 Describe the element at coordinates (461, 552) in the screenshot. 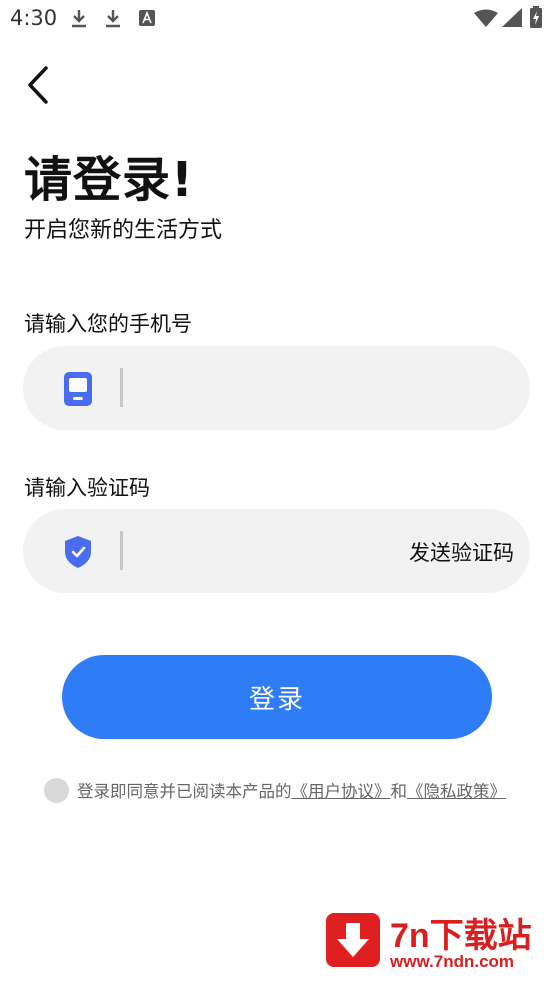

I see `send-code-button: 发送验证码` at that location.